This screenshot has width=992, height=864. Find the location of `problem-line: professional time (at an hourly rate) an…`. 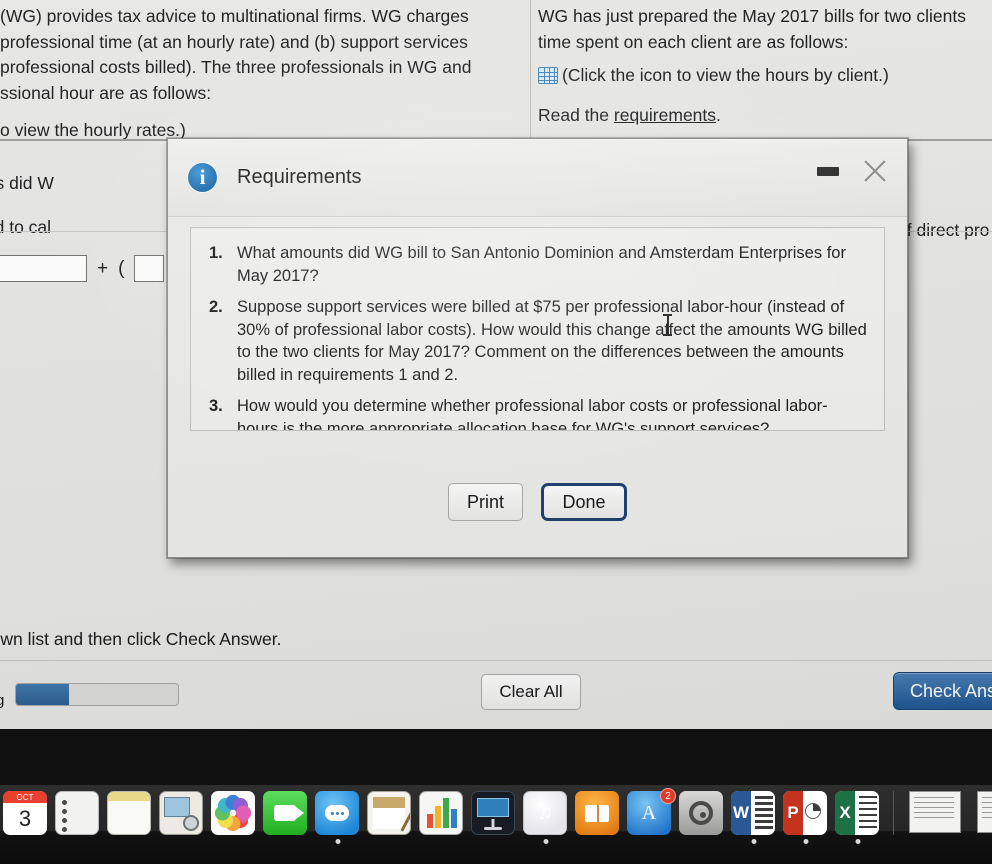

problem-line: professional time (at an hourly rate) an… is located at coordinates (234, 41).